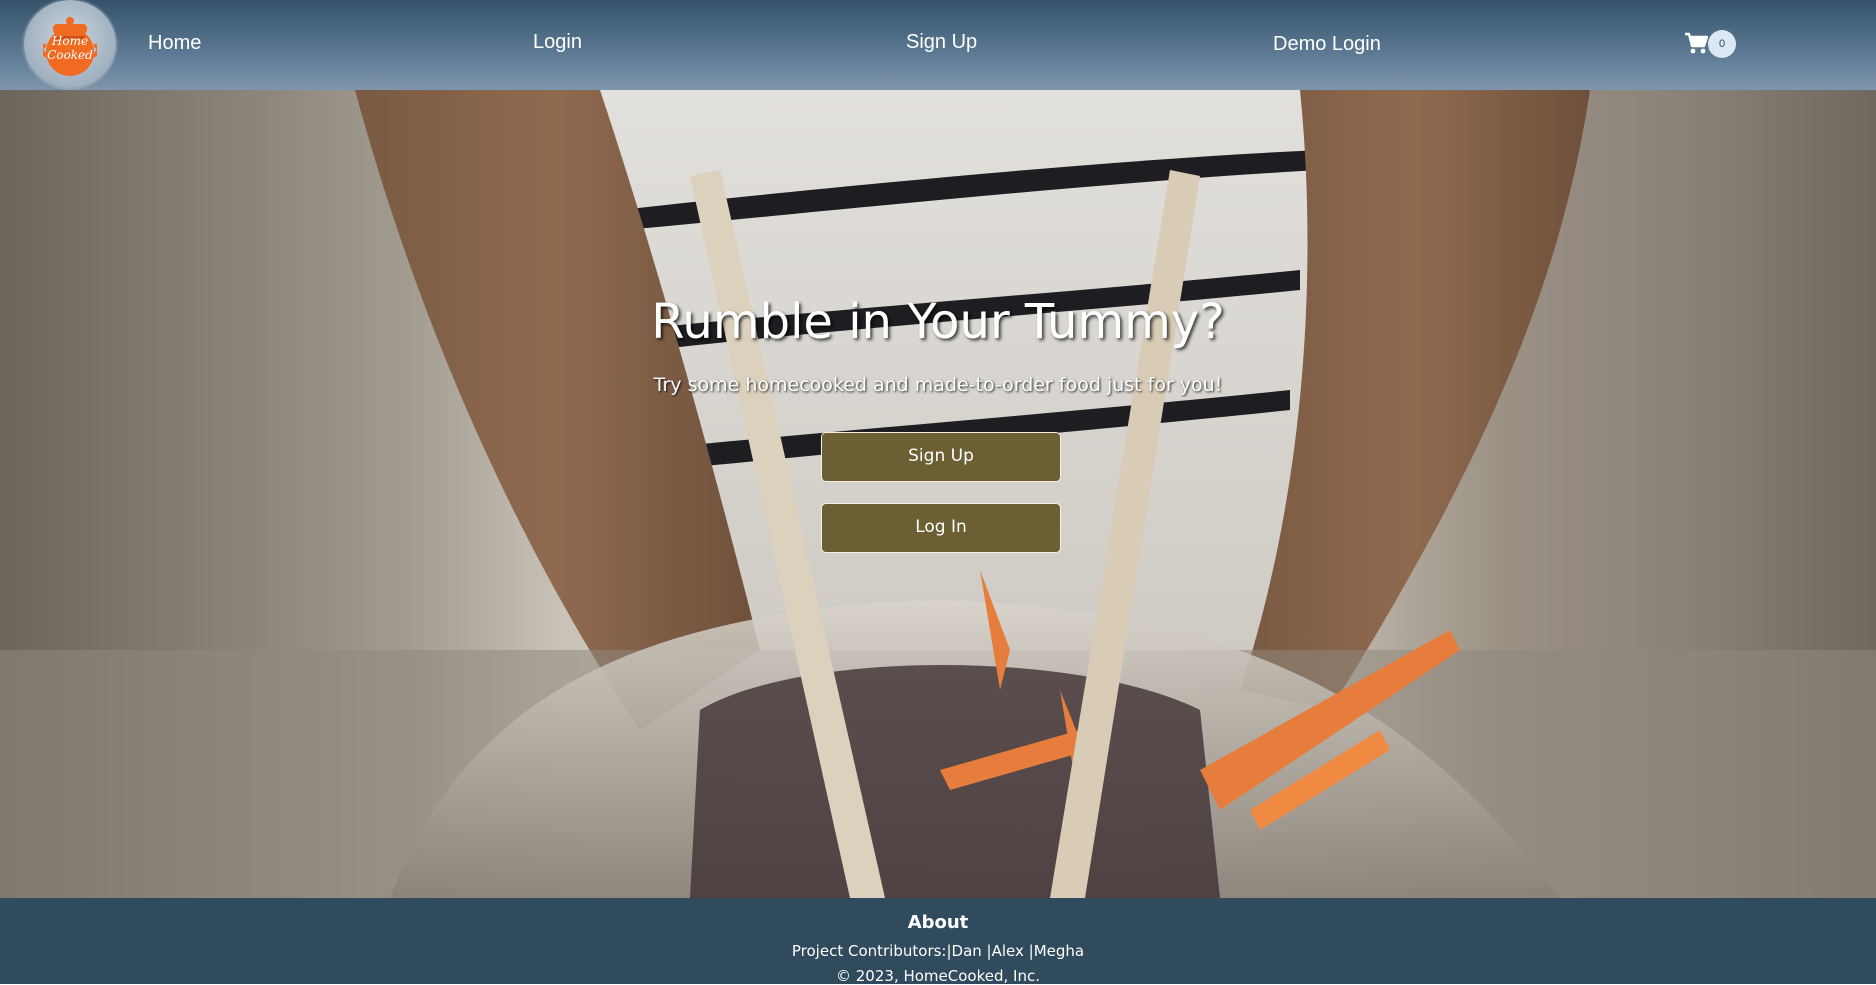 This screenshot has width=1876, height=985. What do you see at coordinates (1696, 43) in the screenshot?
I see `shopping-cart-icon` at bounding box center [1696, 43].